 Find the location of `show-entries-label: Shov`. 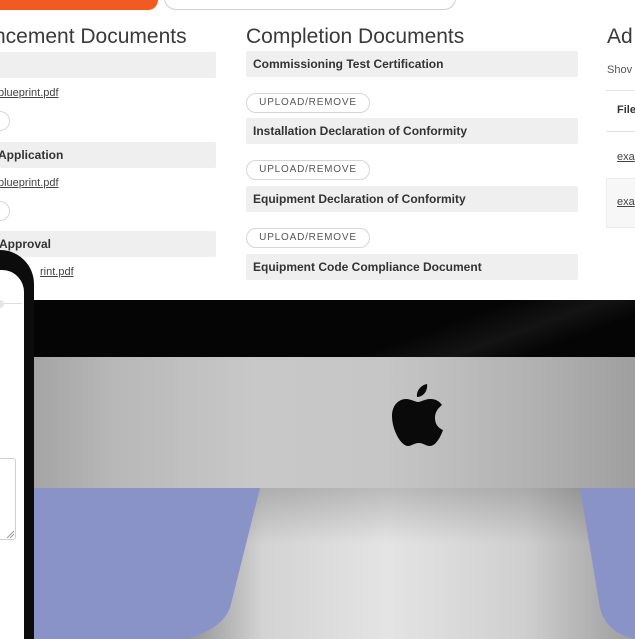

show-entries-label: Shov is located at coordinates (620, 70).